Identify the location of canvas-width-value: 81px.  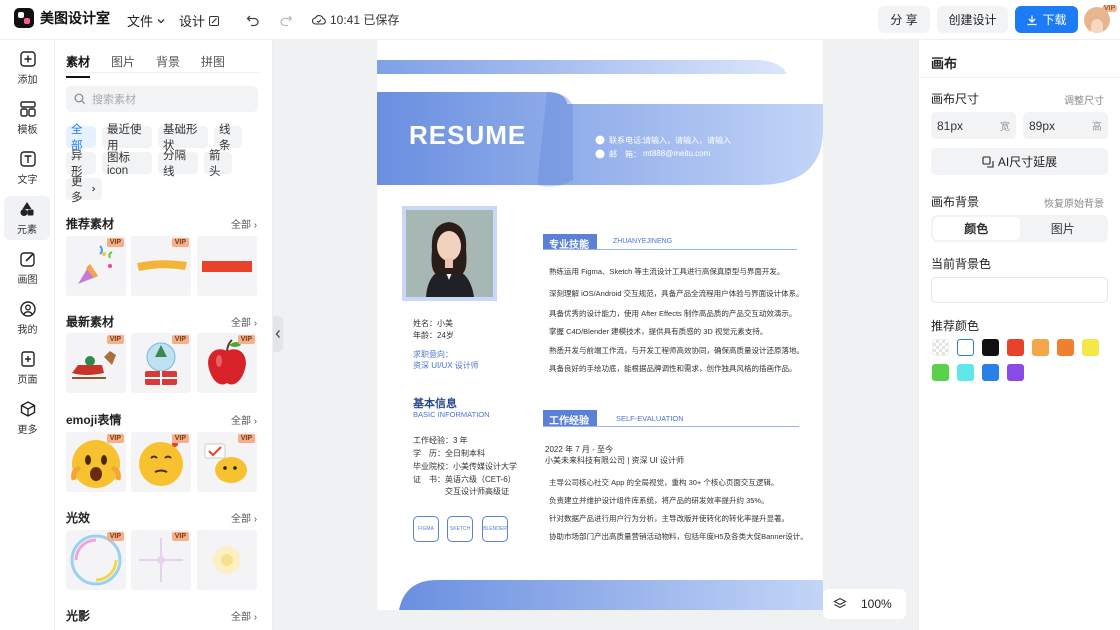
(950, 125).